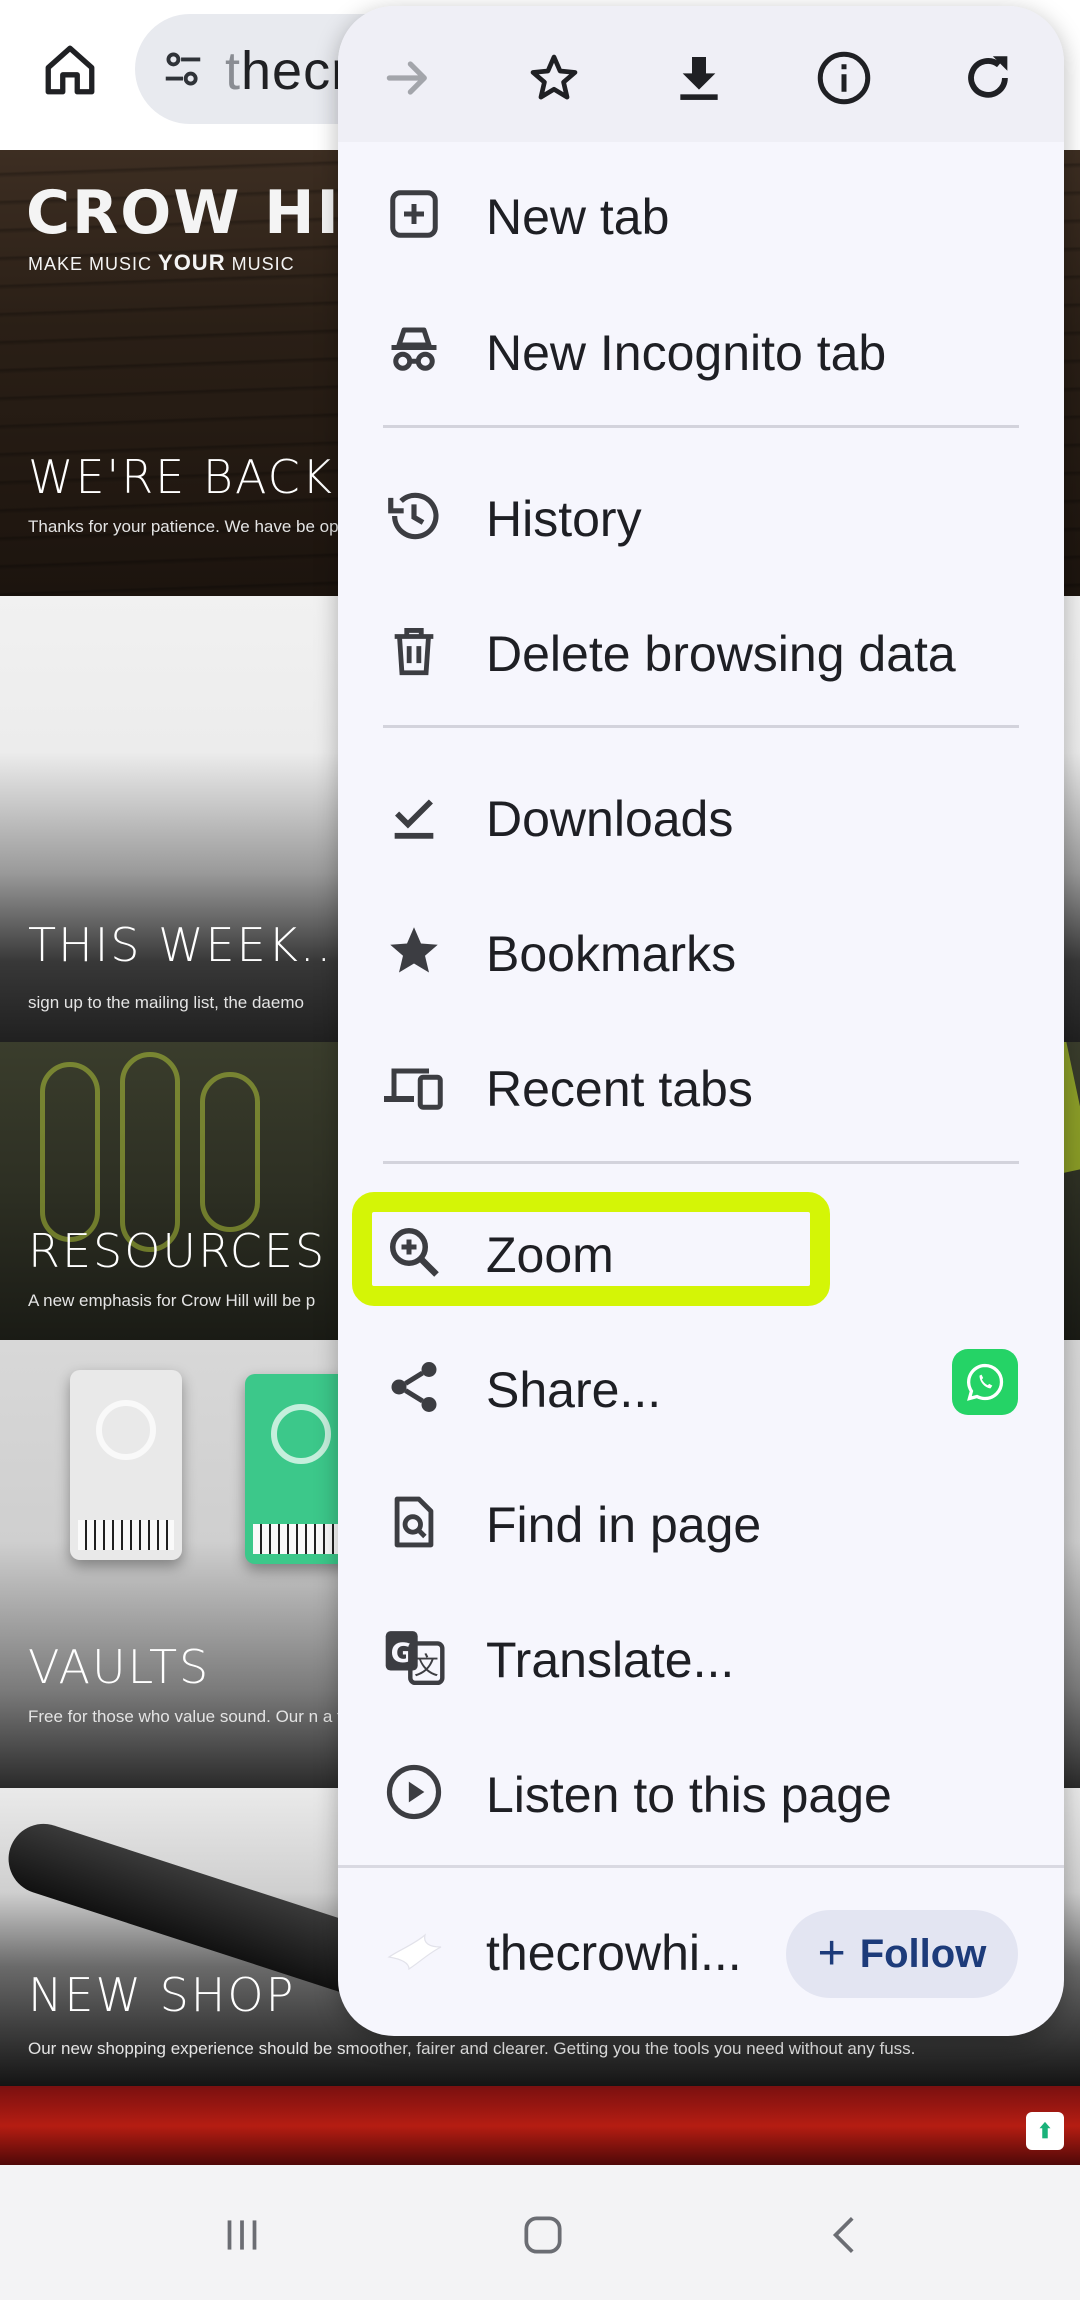 This screenshot has height=2300, width=1080. I want to click on zoom-in-icon, so click(414, 1252).